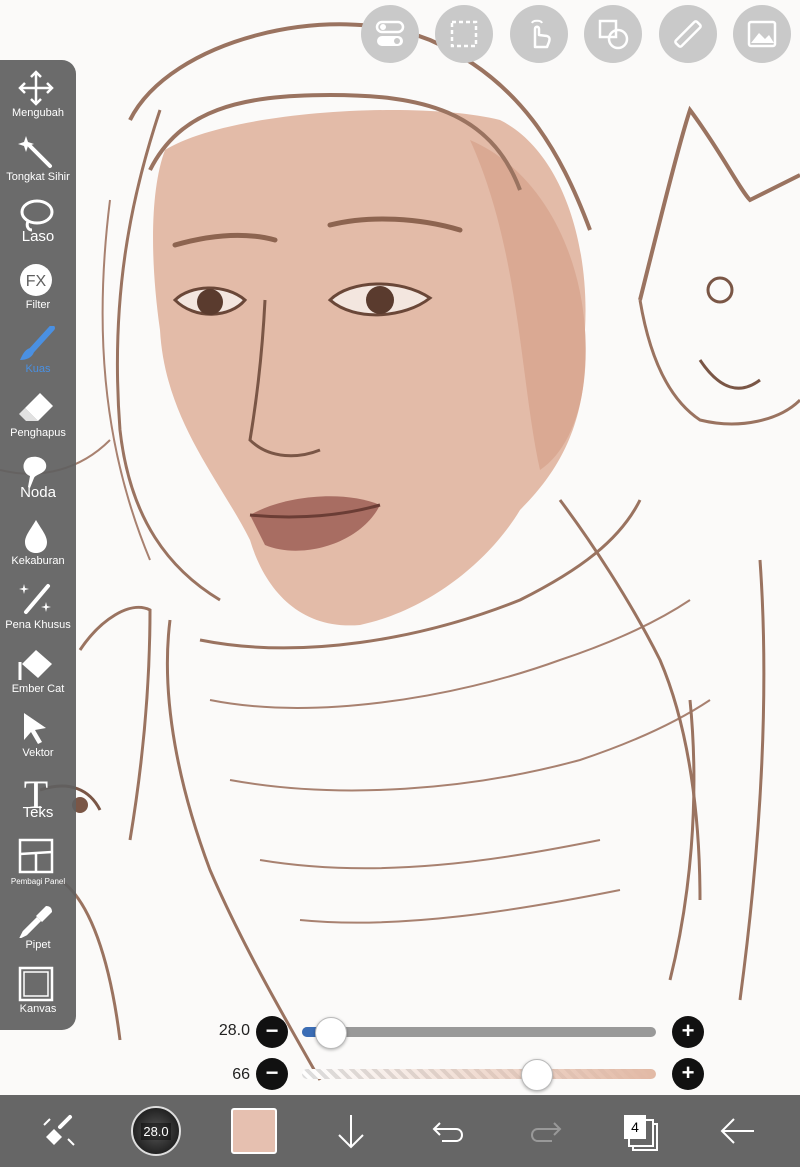  I want to click on touch-hand-icon, so click(541, 34).